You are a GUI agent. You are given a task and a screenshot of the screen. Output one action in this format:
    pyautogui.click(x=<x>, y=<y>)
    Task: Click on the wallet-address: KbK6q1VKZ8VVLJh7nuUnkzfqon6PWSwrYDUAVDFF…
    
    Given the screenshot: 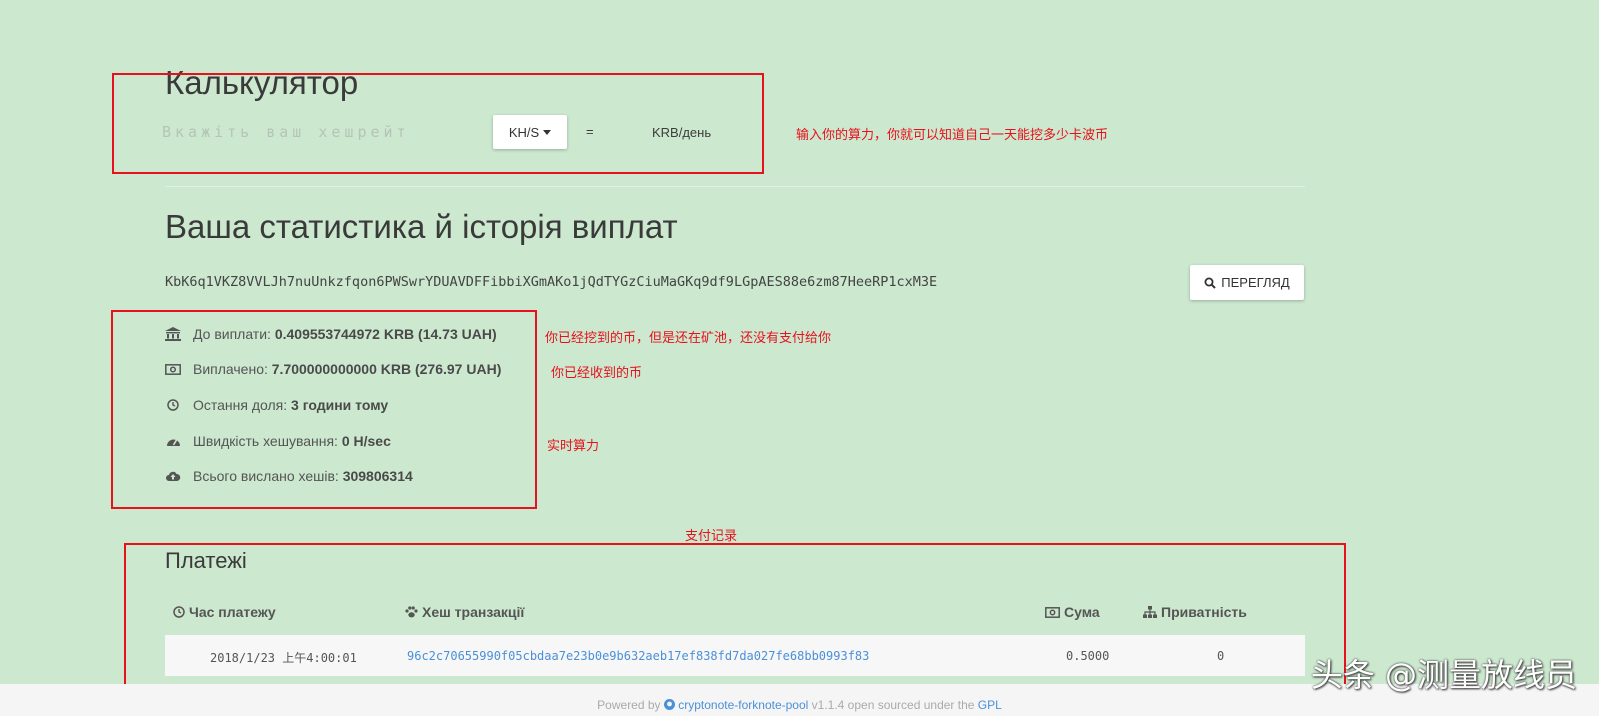 What is the action you would take?
    pyautogui.click(x=551, y=282)
    